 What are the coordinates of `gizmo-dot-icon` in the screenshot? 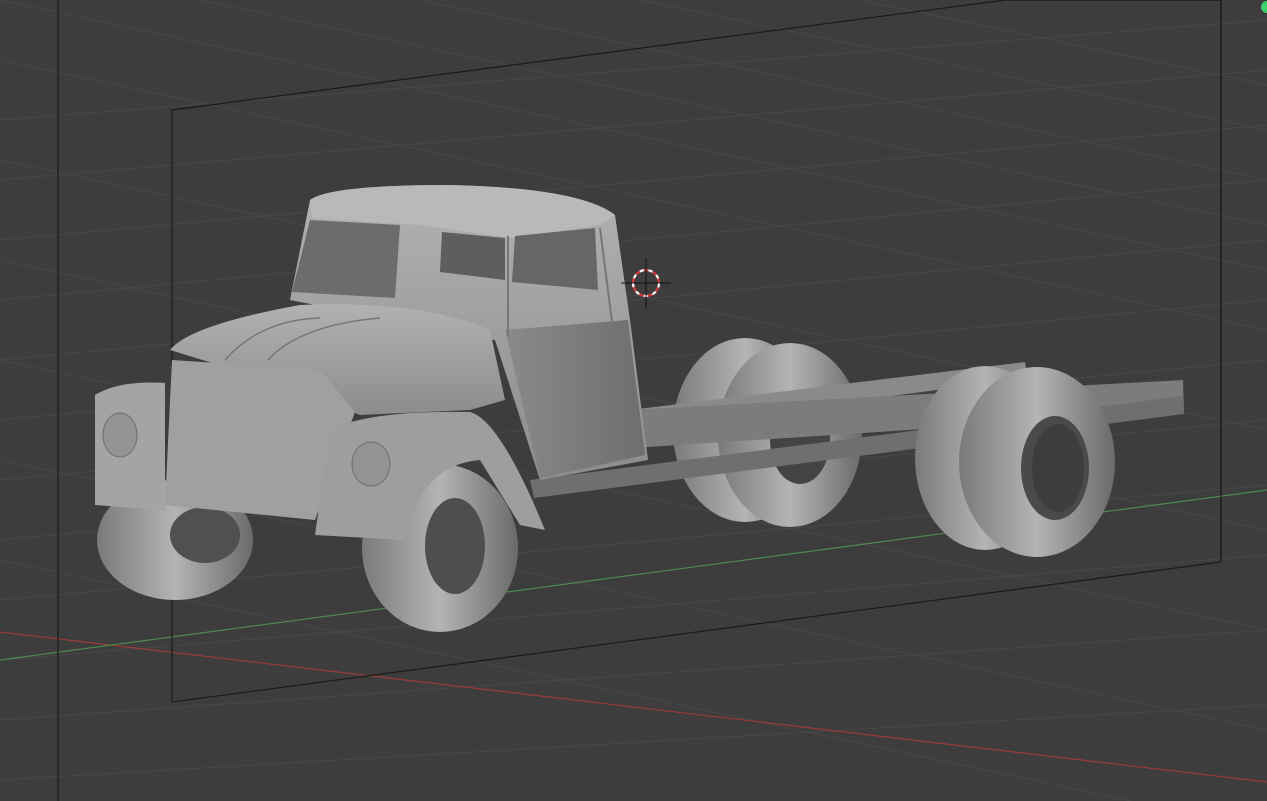 It's located at (1264, 7).